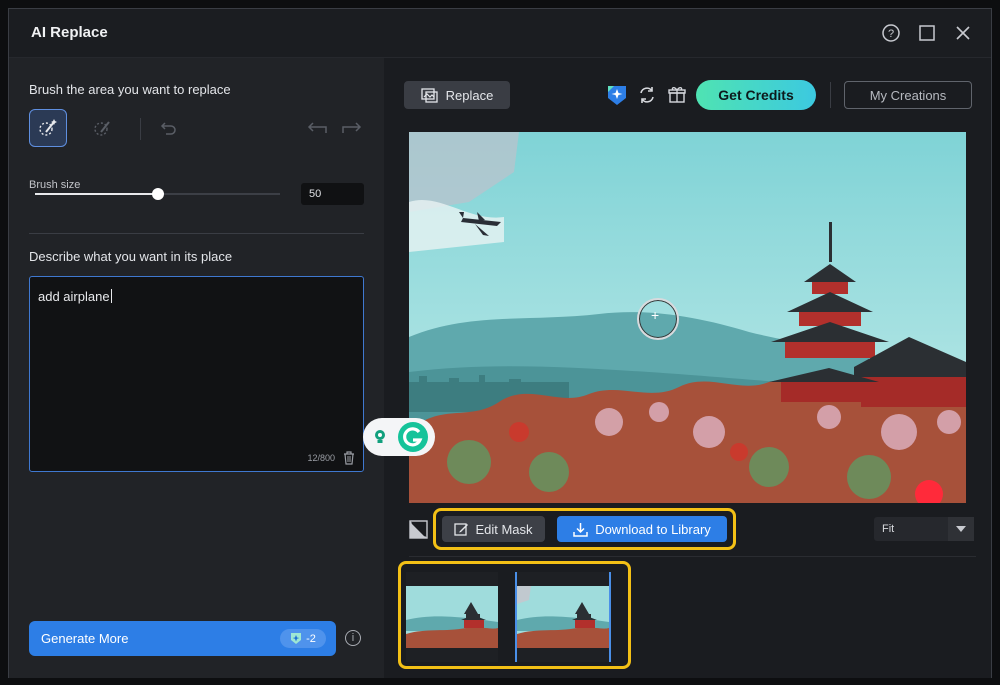 This screenshot has height=685, width=1000. I want to click on zoom-select-value: Fit, so click(888, 529).